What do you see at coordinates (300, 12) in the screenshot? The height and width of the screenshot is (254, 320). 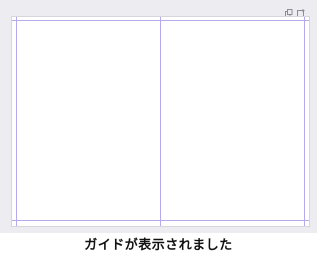 I see `add-page-icon` at bounding box center [300, 12].